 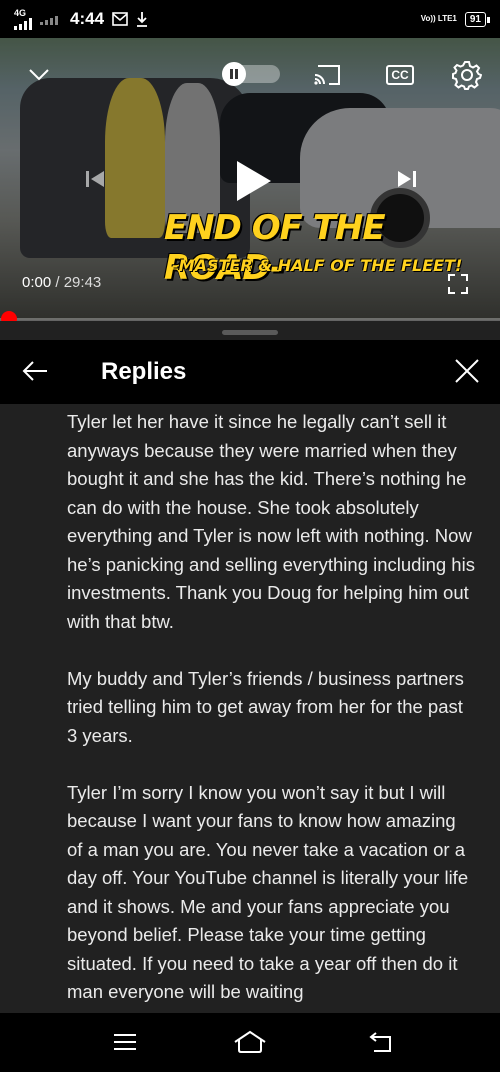 I want to click on replies-header: Replies, so click(x=250, y=372).